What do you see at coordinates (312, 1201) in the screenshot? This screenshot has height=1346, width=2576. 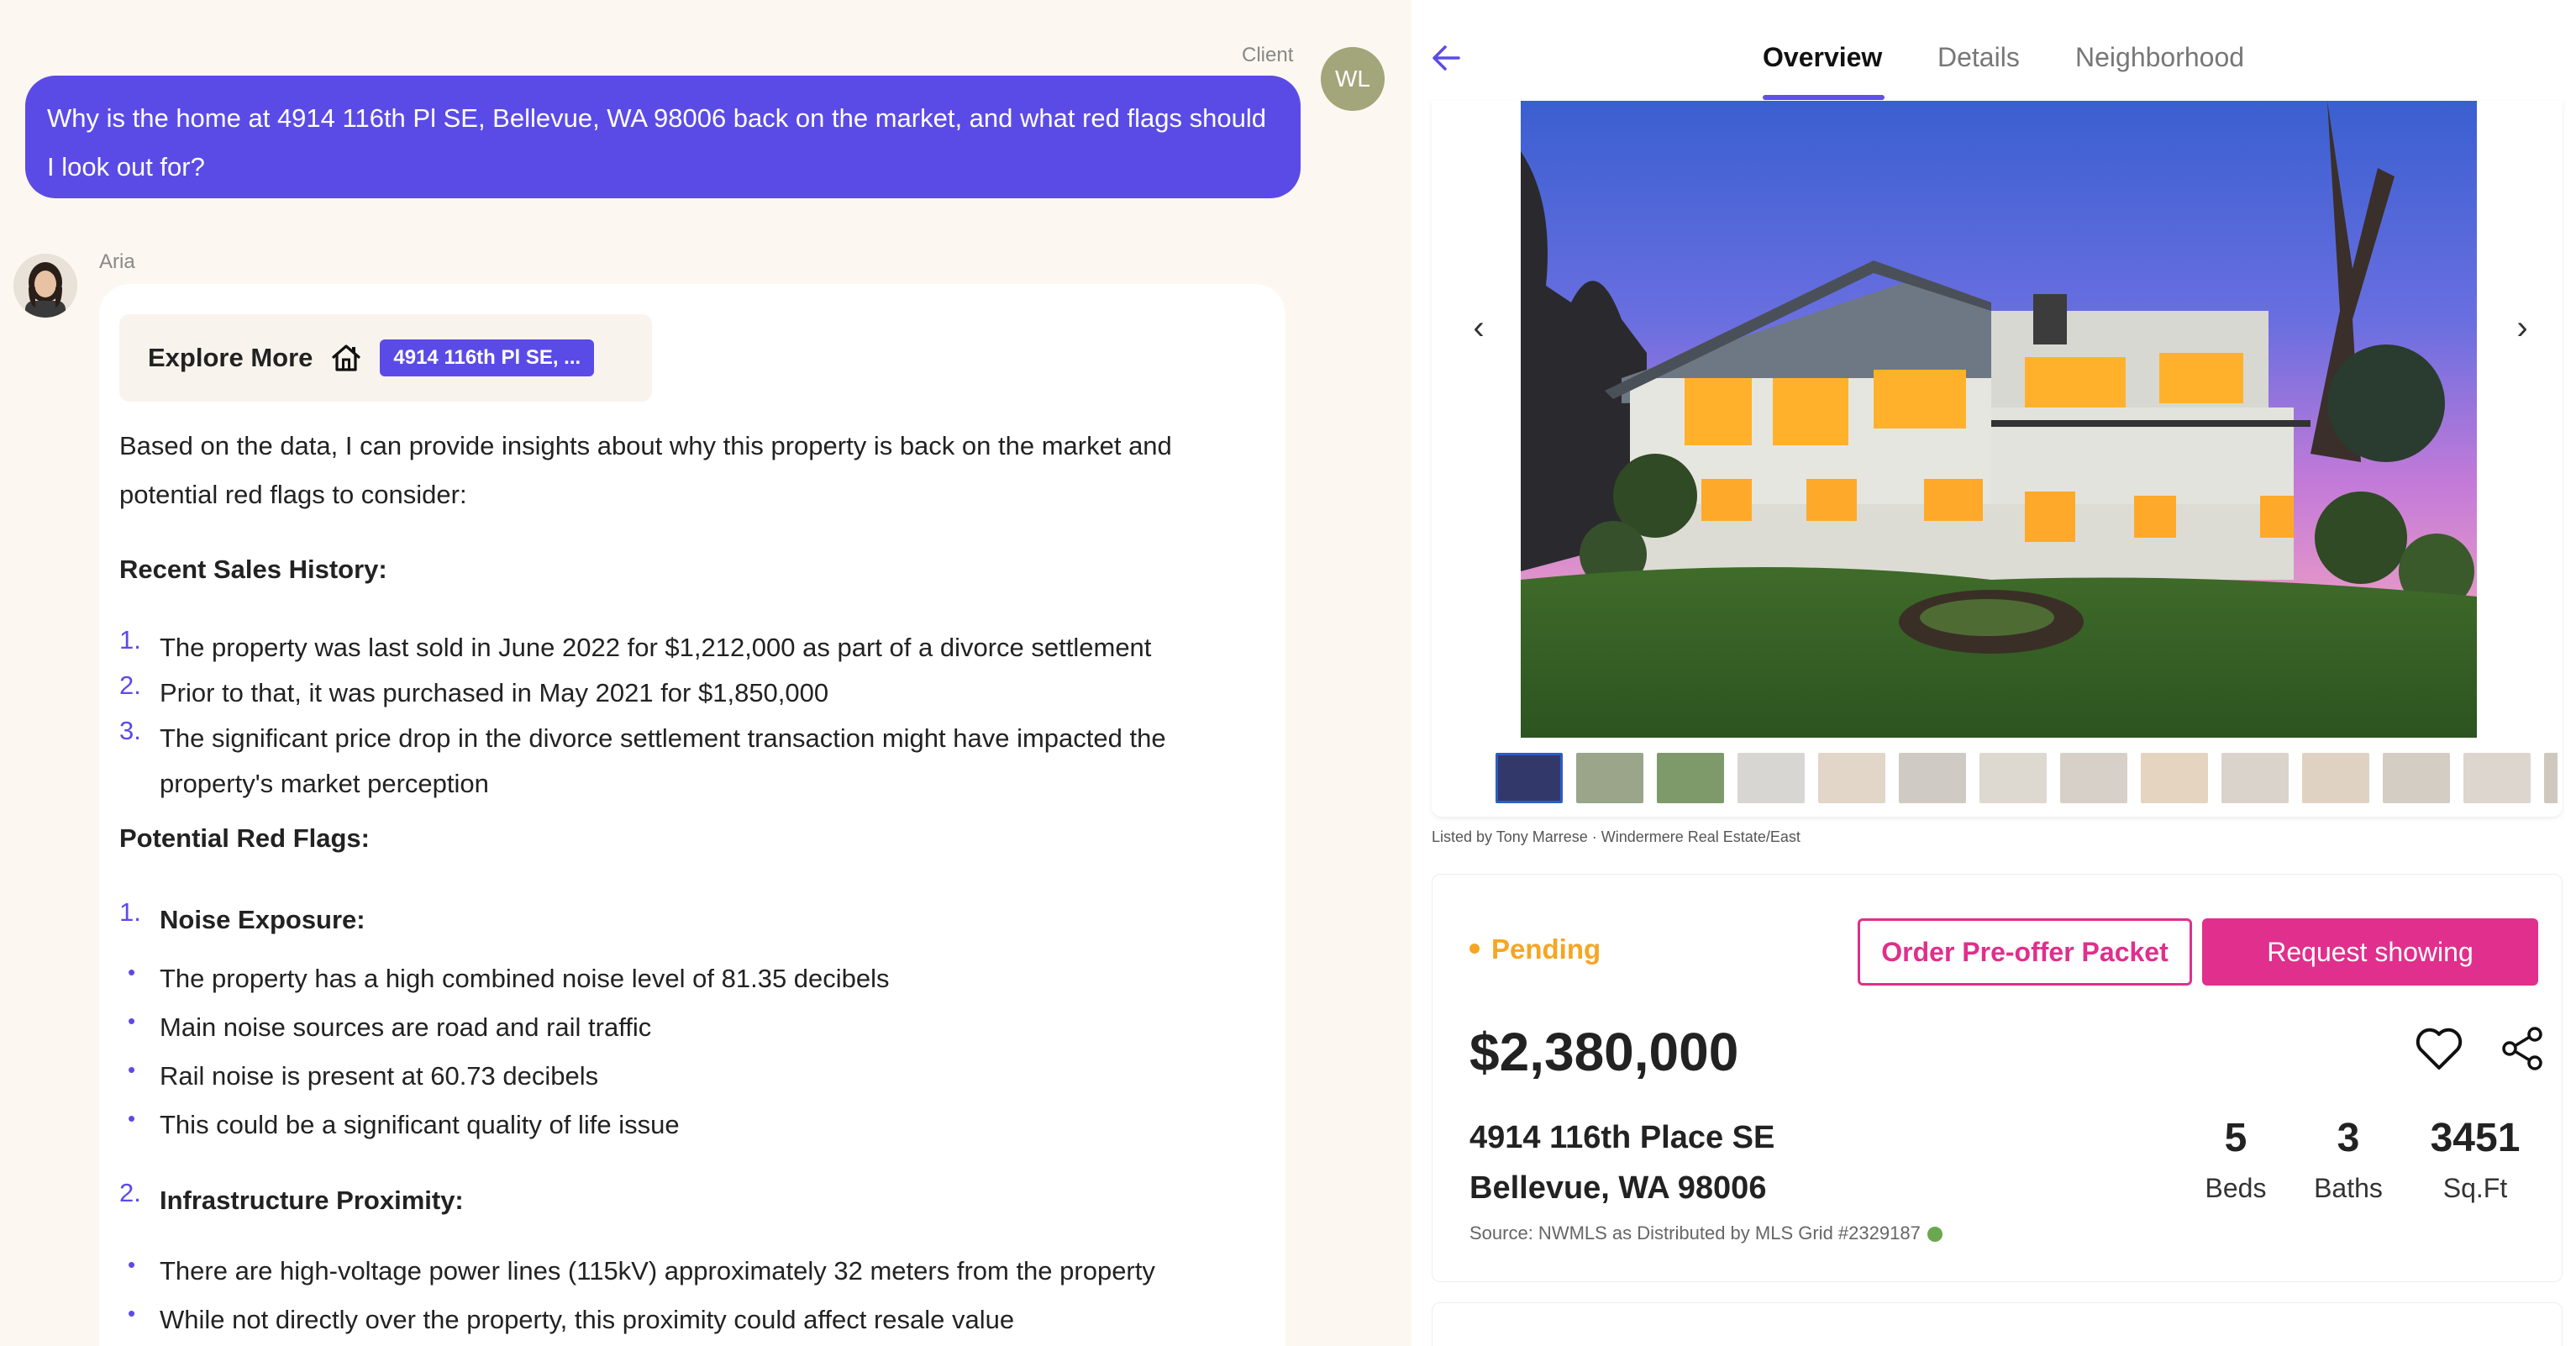 I see `flag-title: Infrastructure Proximity:` at bounding box center [312, 1201].